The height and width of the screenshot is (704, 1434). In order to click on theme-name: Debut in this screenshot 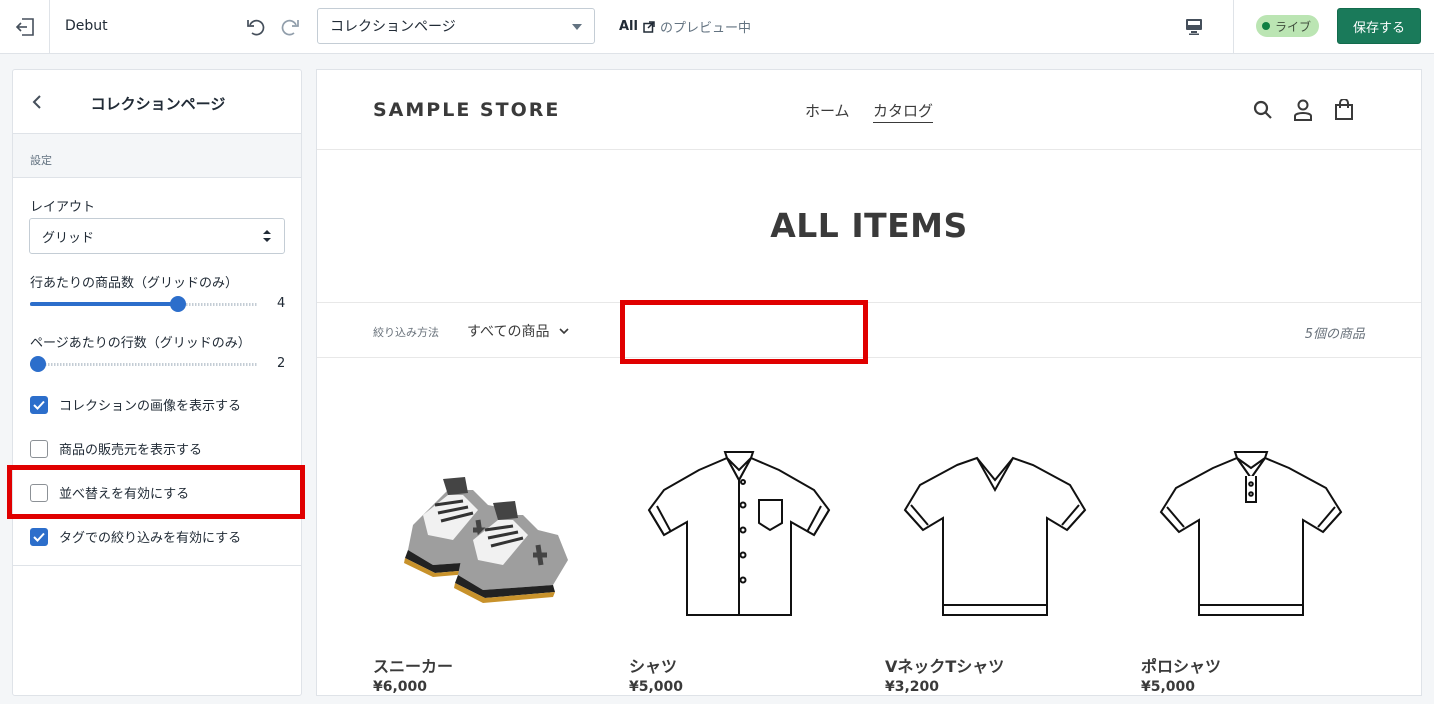, I will do `click(86, 26)`.